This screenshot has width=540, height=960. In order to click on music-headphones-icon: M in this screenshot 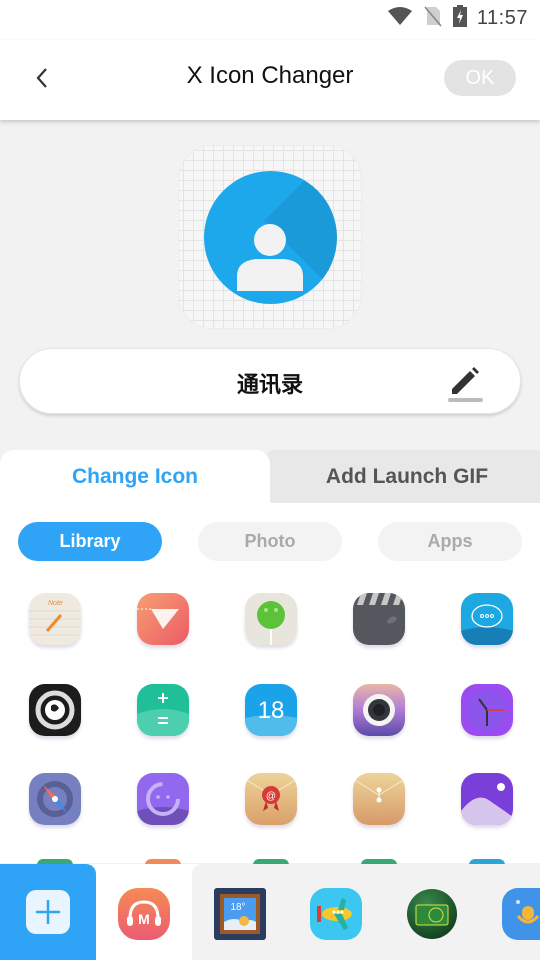, I will do `click(144, 914)`.